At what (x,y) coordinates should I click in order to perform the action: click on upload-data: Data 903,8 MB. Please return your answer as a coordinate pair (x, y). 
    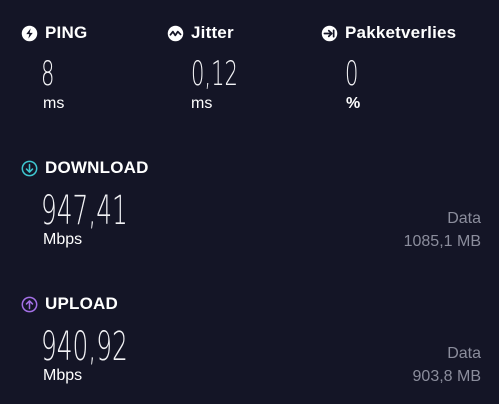
    Looking at the image, I should click on (447, 365).